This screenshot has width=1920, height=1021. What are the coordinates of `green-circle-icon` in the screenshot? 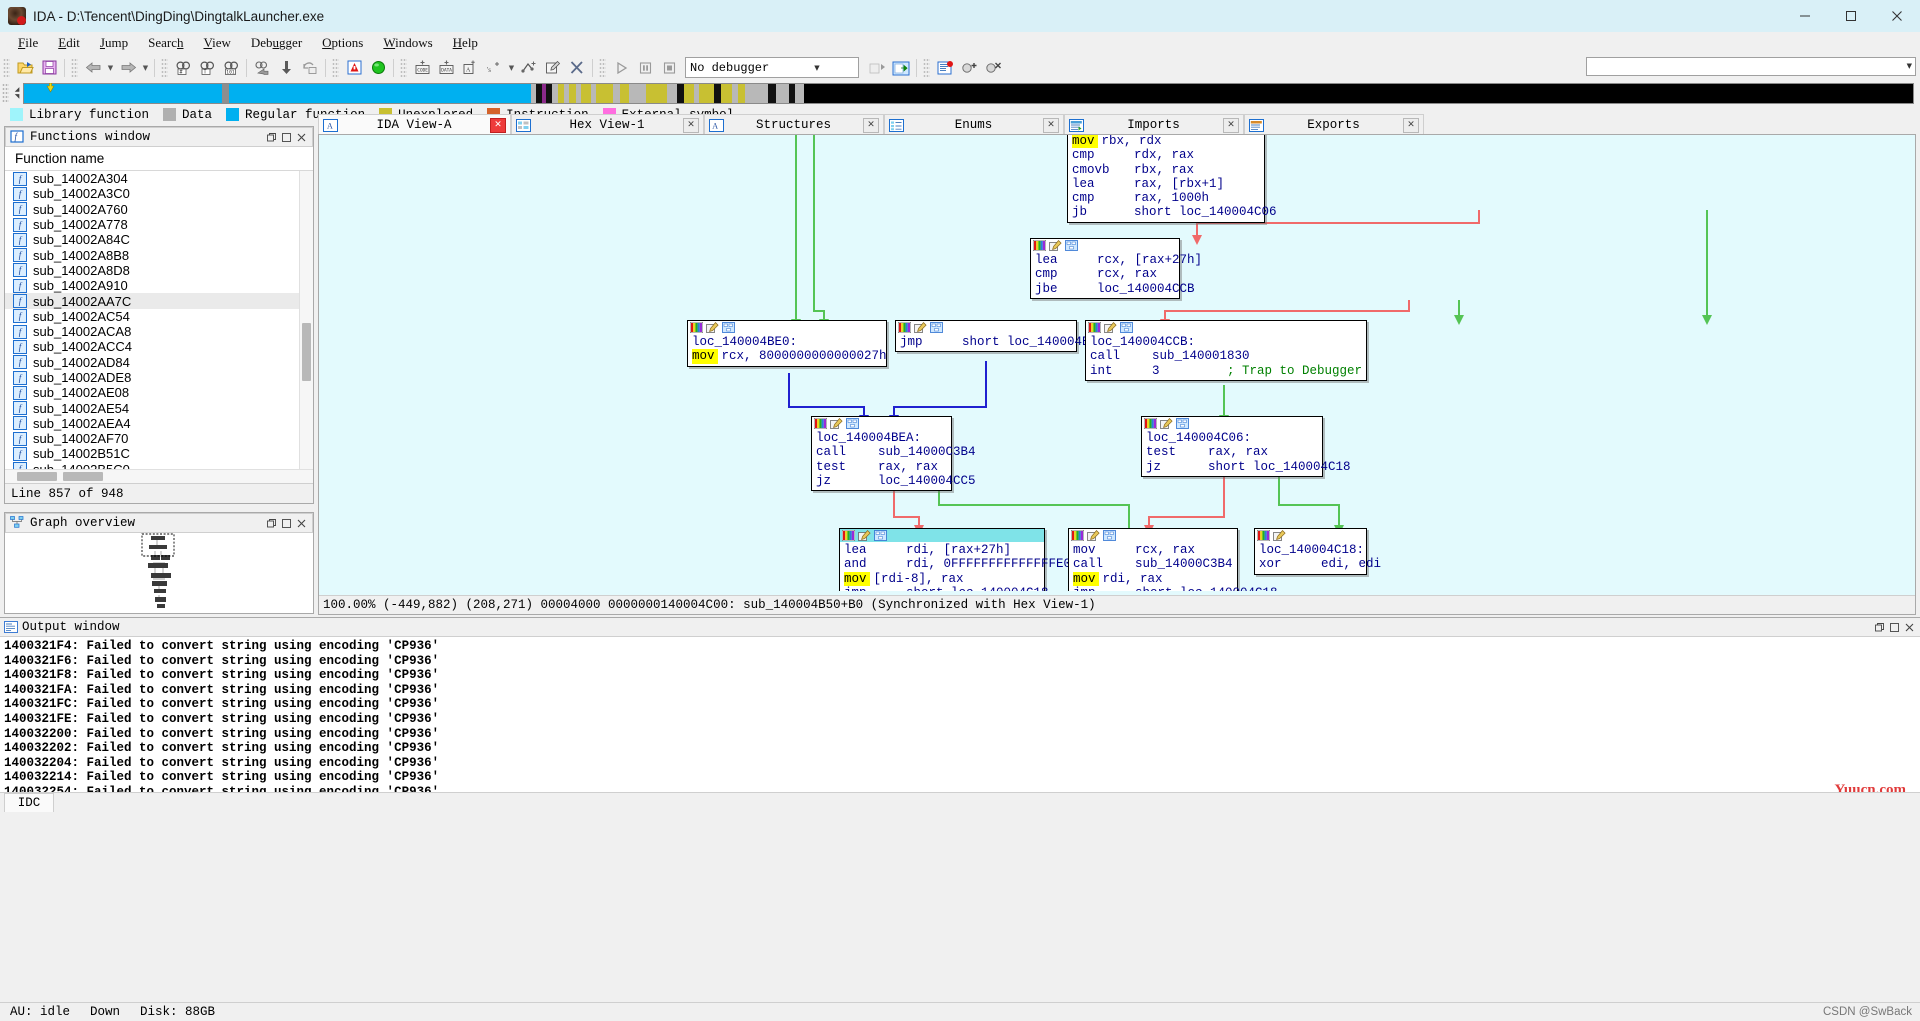 It's located at (378, 68).